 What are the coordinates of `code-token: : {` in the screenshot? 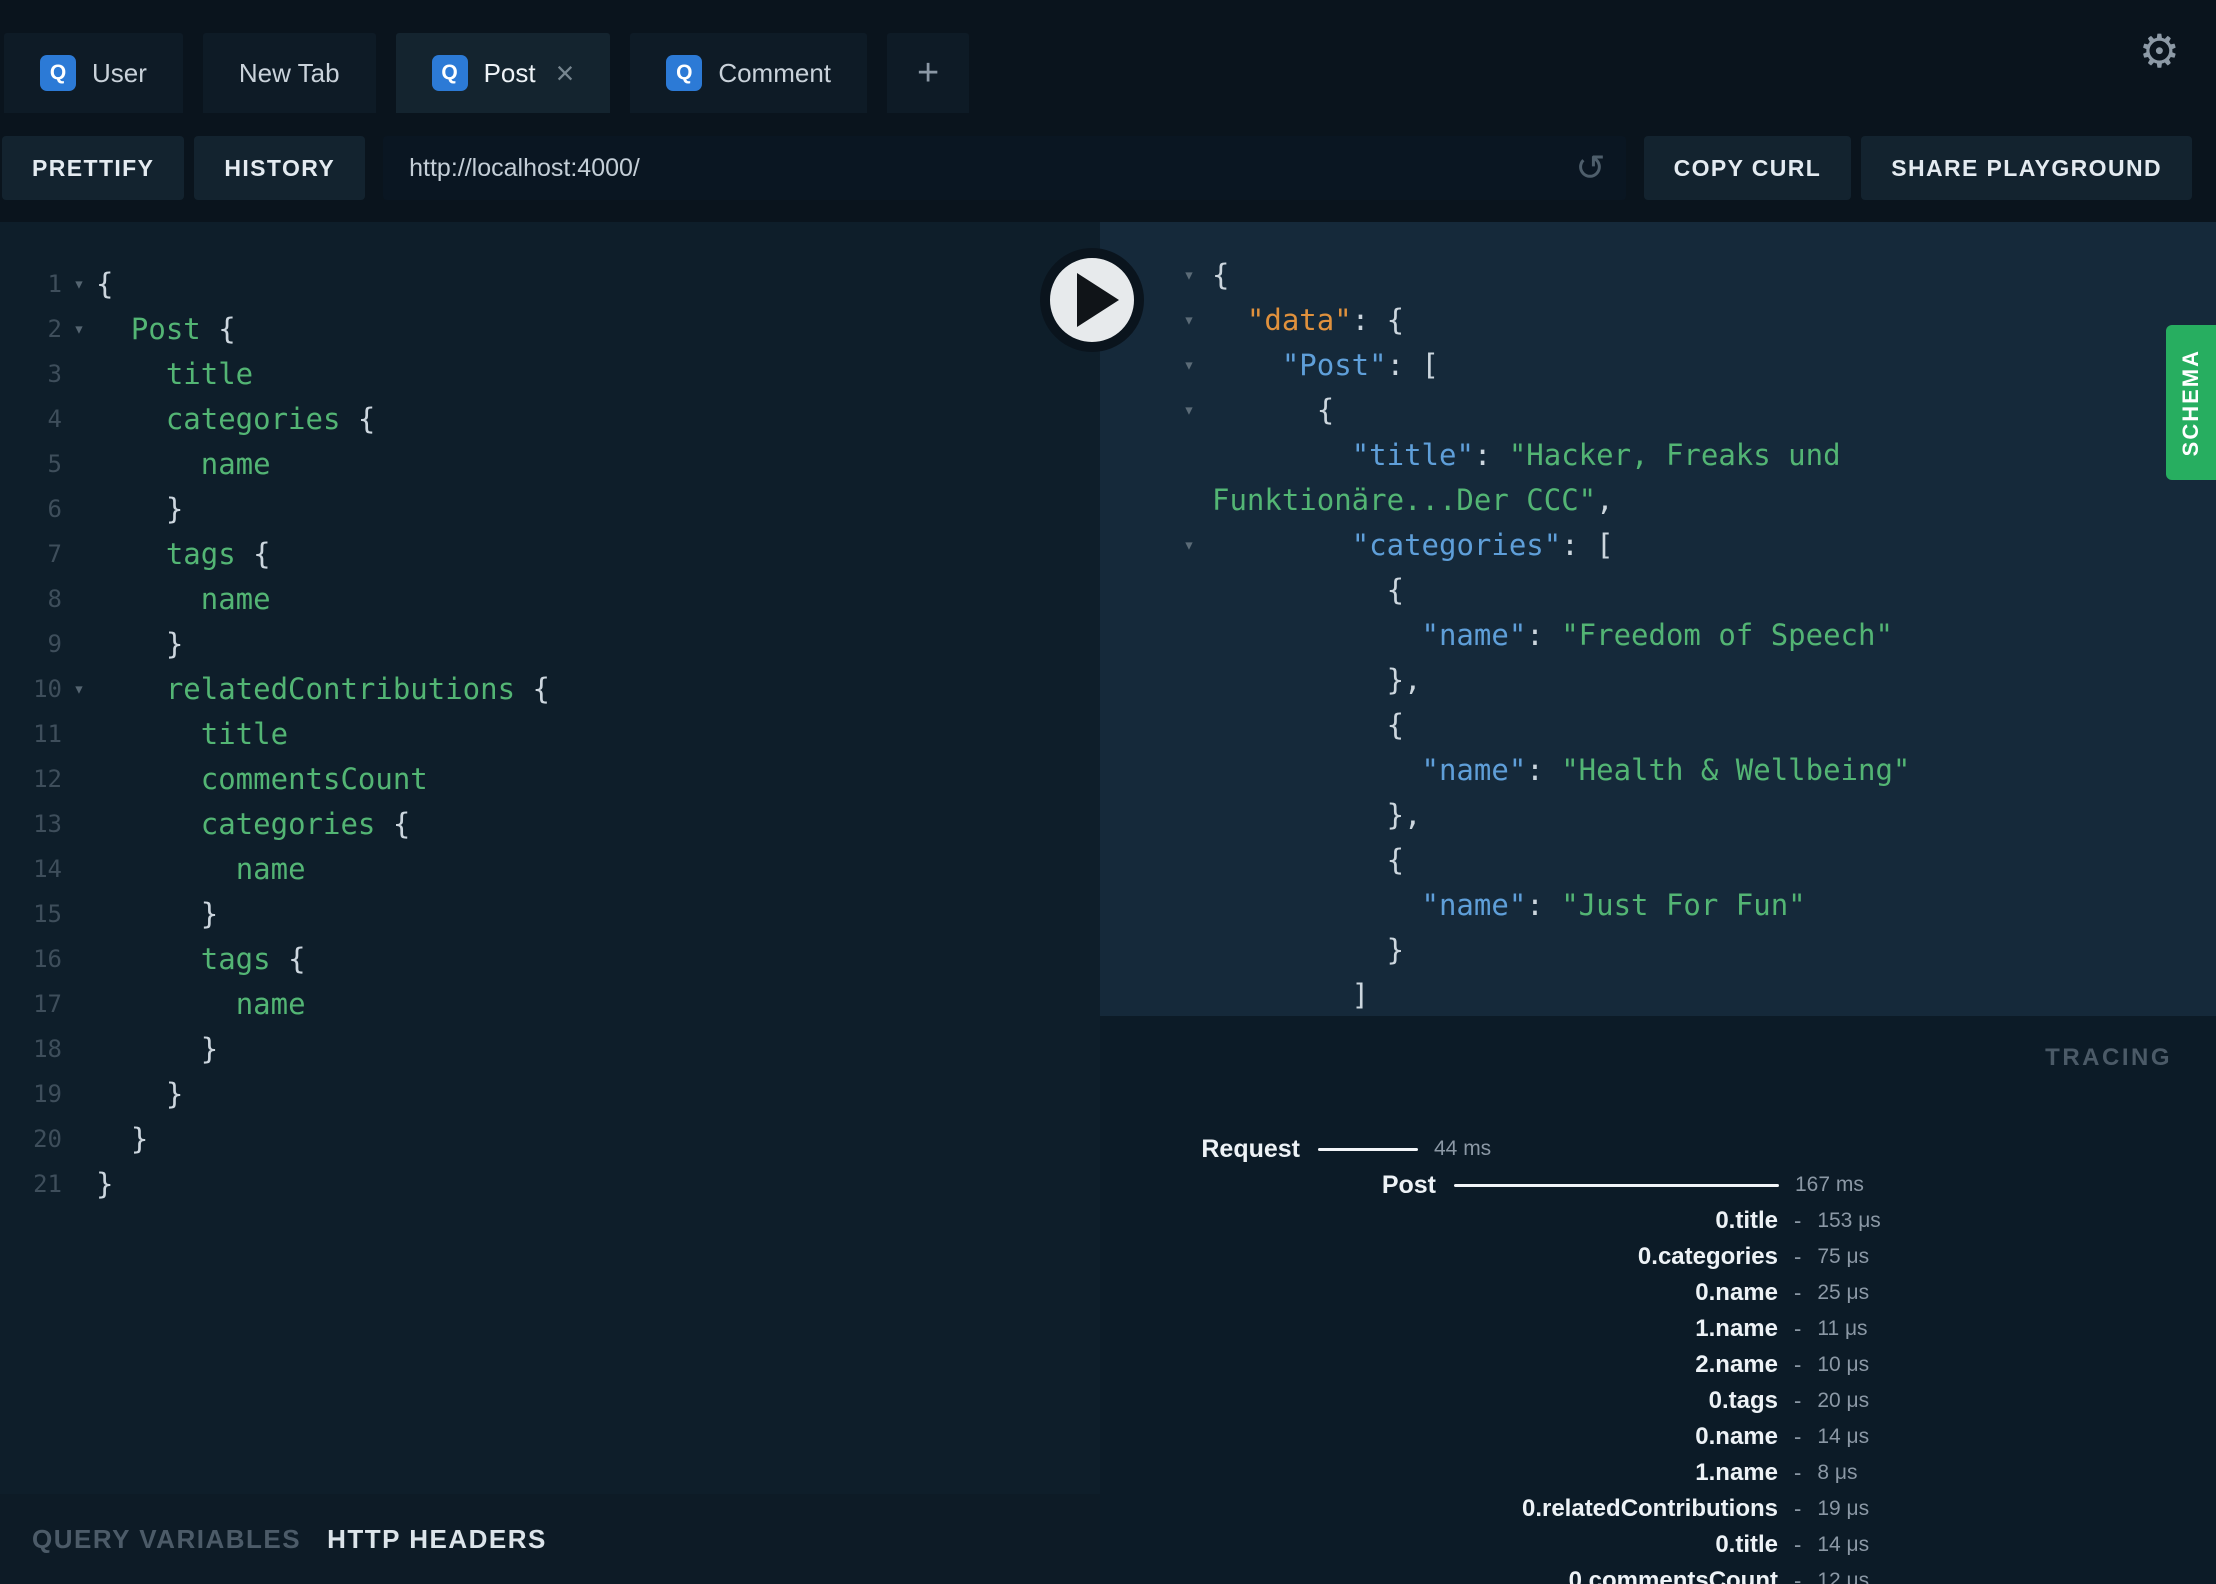 It's located at (1378, 320).